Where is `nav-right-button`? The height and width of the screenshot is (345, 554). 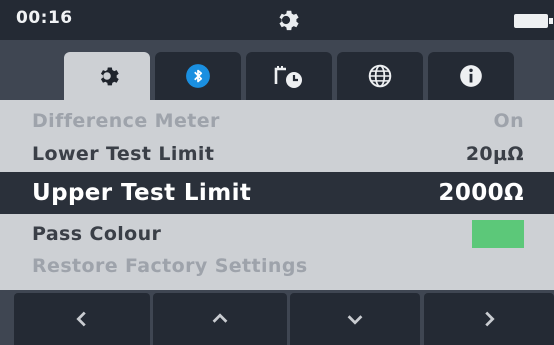 nav-right-button is located at coordinates (489, 319).